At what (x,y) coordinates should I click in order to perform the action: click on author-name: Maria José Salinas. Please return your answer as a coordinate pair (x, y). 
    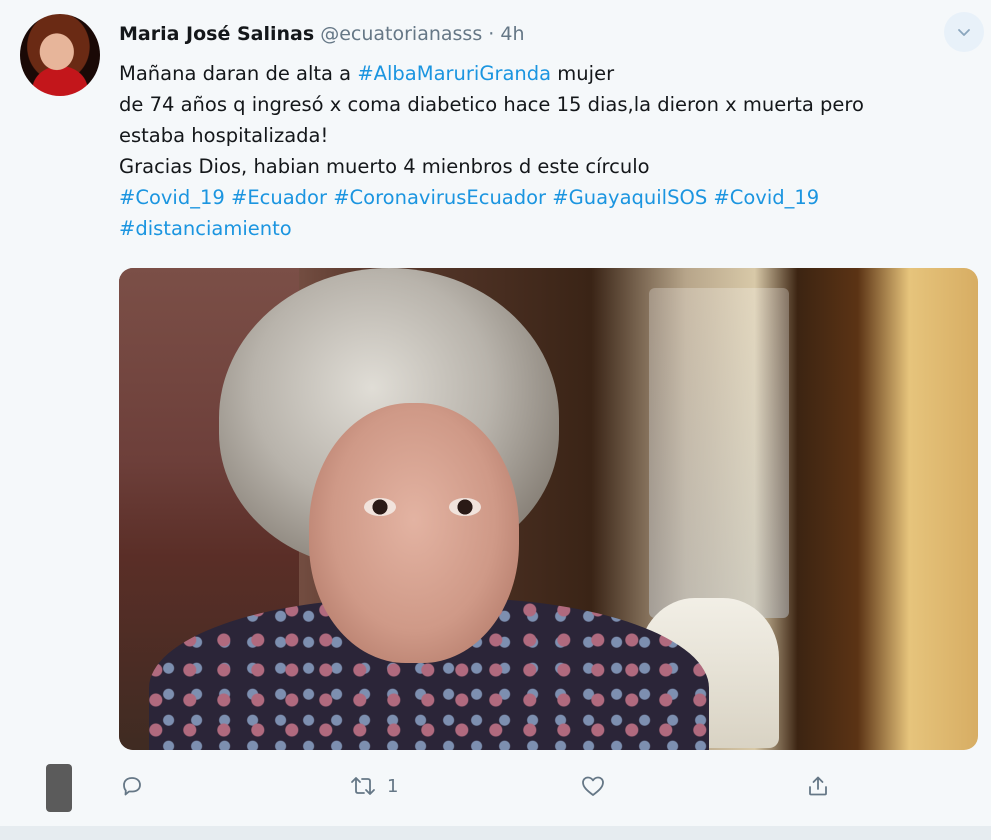
    Looking at the image, I should click on (216, 34).